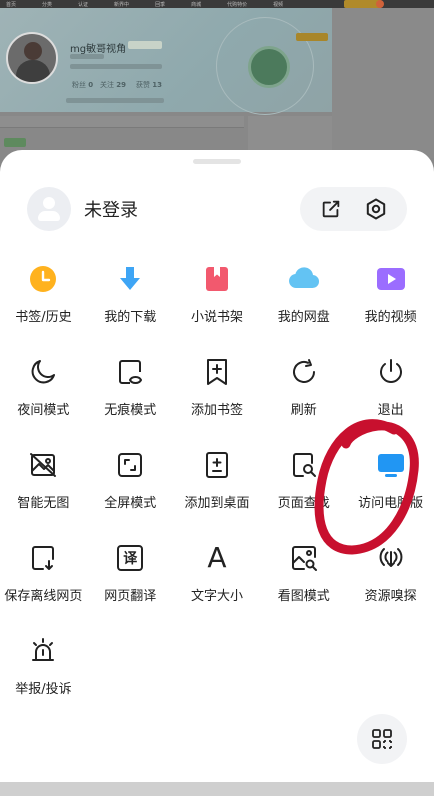 Image resolution: width=434 pixels, height=796 pixels. Describe the element at coordinates (390, 577) in the screenshot. I see `menu-item-resource-sniff: 资源嗅探` at that location.